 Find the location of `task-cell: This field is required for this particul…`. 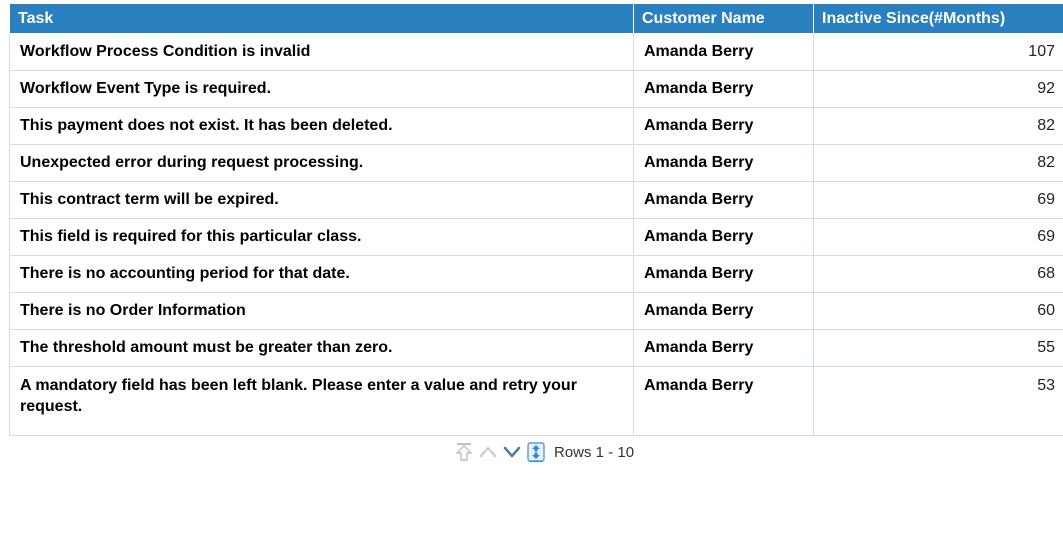

task-cell: This field is required for this particul… is located at coordinates (321, 237).